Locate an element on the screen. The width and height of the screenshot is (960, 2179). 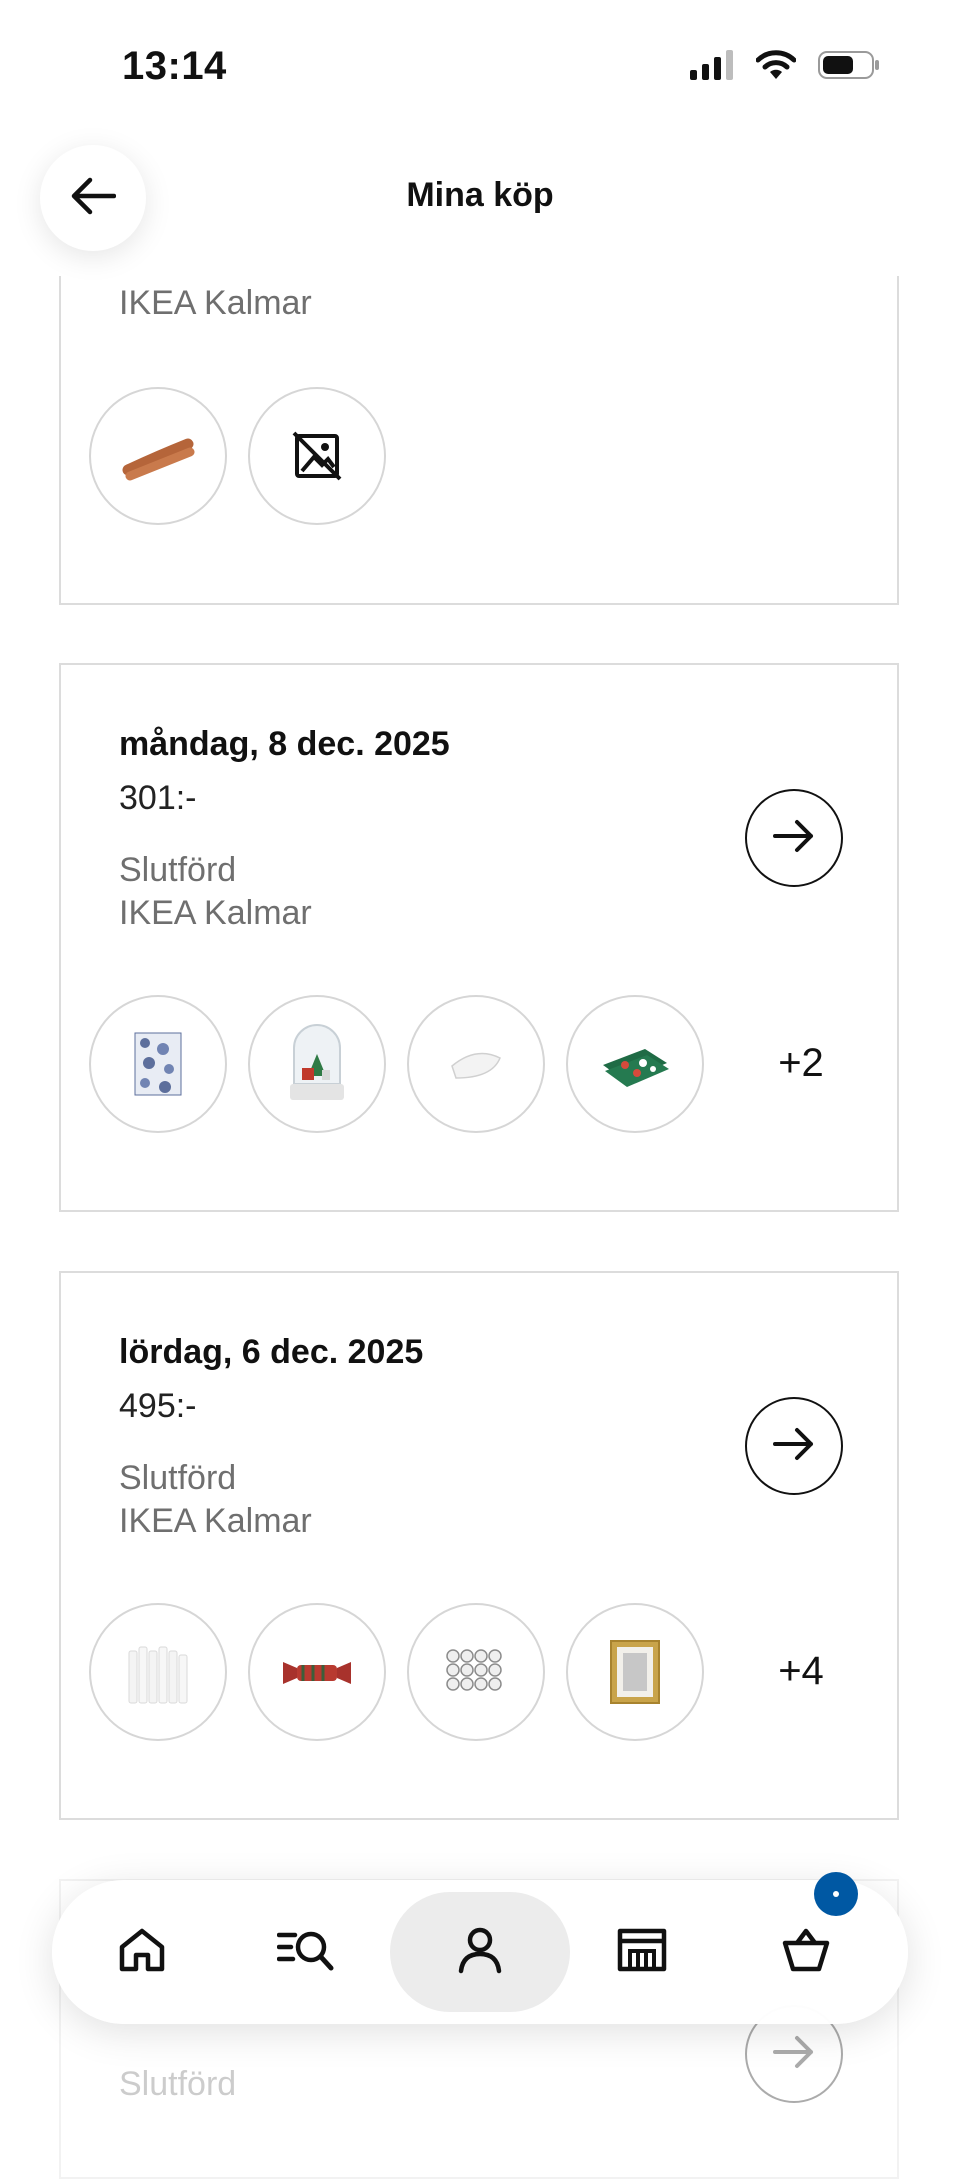
header: Mina köp is located at coordinates (480, 203).